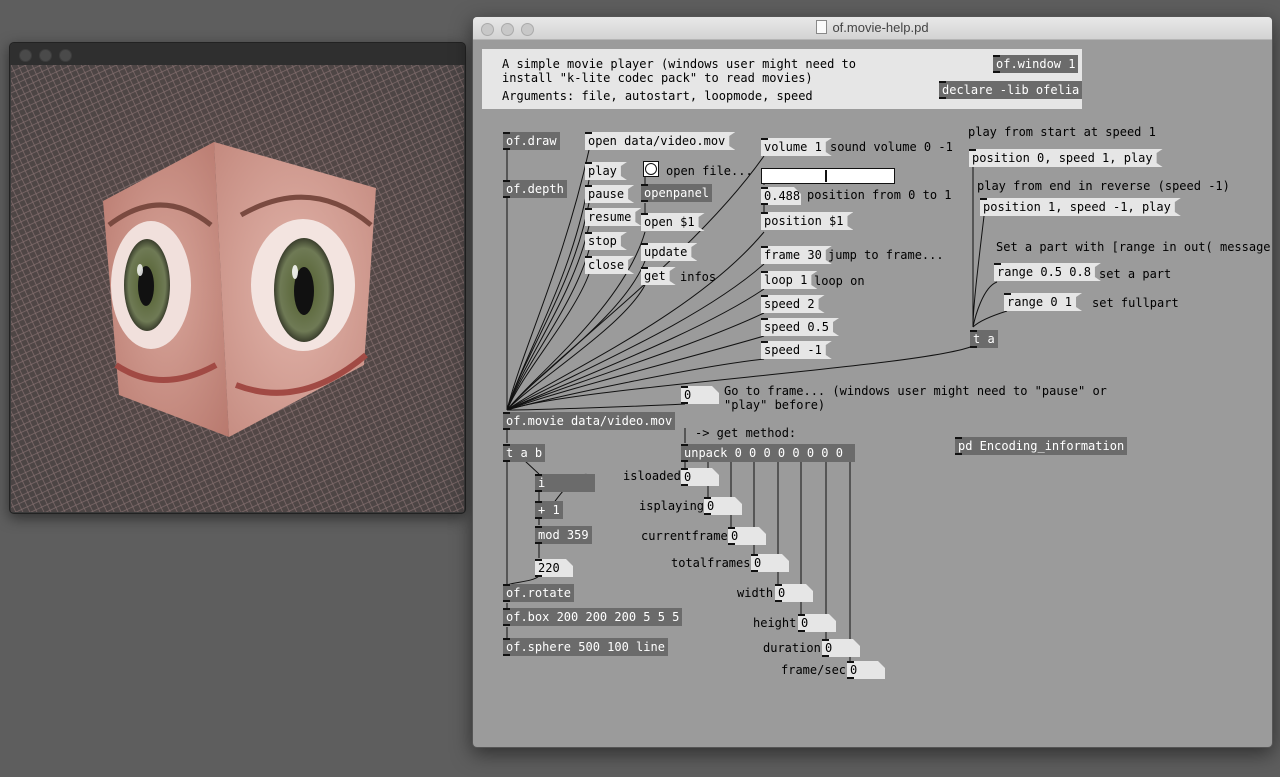 The height and width of the screenshot is (777, 1280). Describe the element at coordinates (796, 255) in the screenshot. I see `frame-30-message: frame 30` at that location.